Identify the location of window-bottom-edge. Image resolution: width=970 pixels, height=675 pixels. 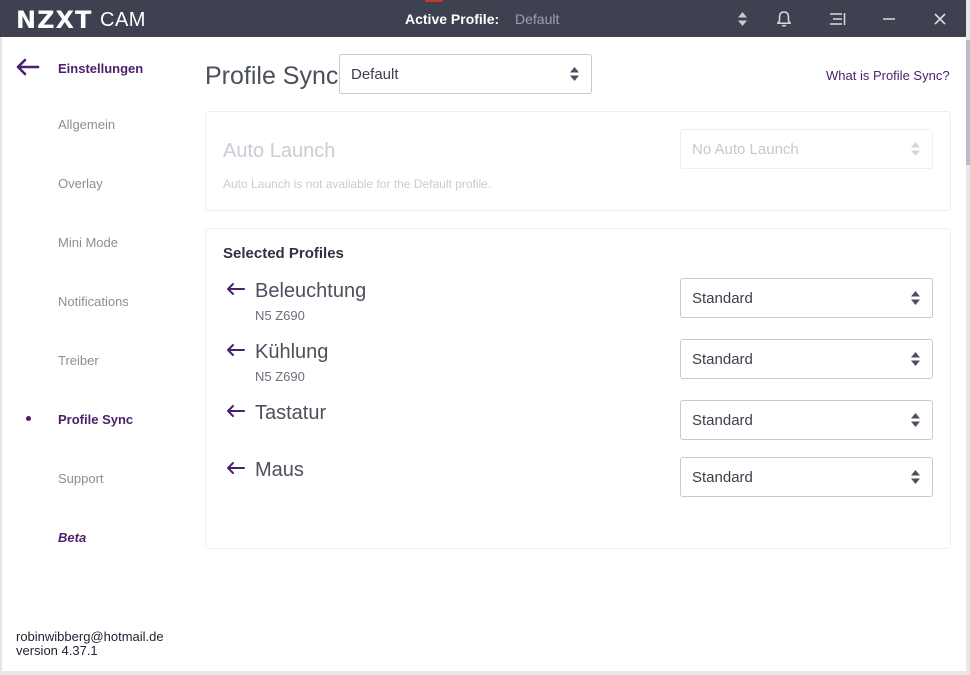
(485, 673).